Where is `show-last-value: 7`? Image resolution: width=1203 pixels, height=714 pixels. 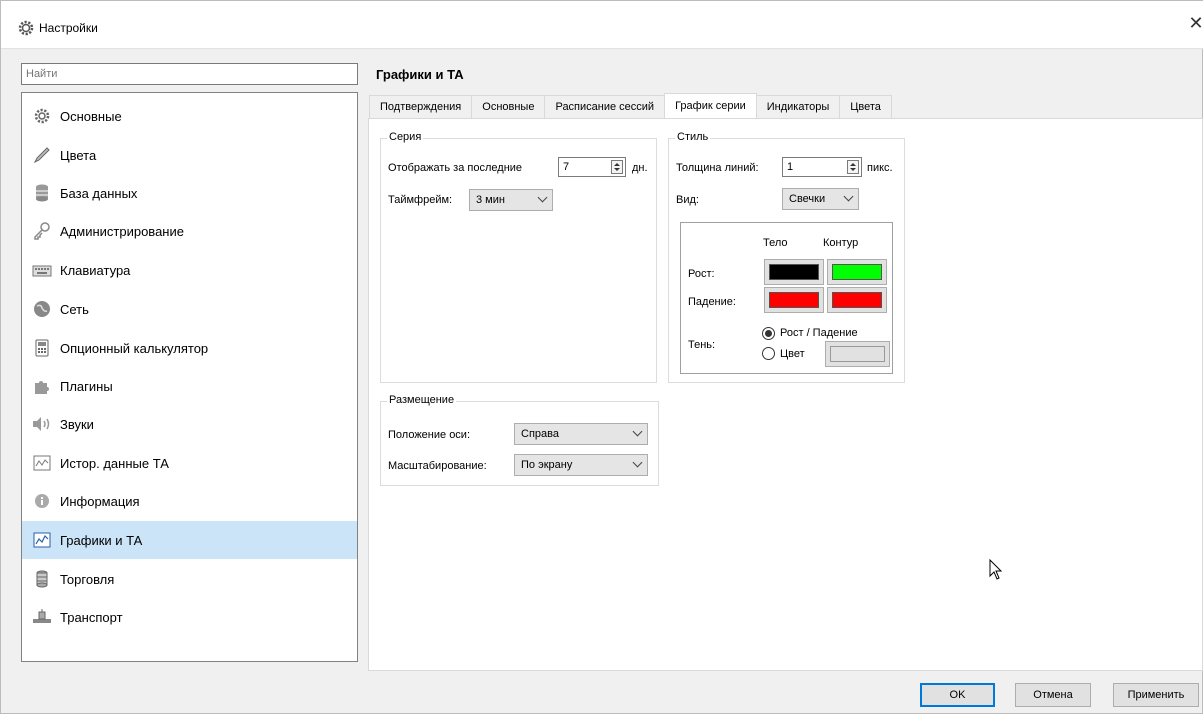 show-last-value: 7 is located at coordinates (566, 167).